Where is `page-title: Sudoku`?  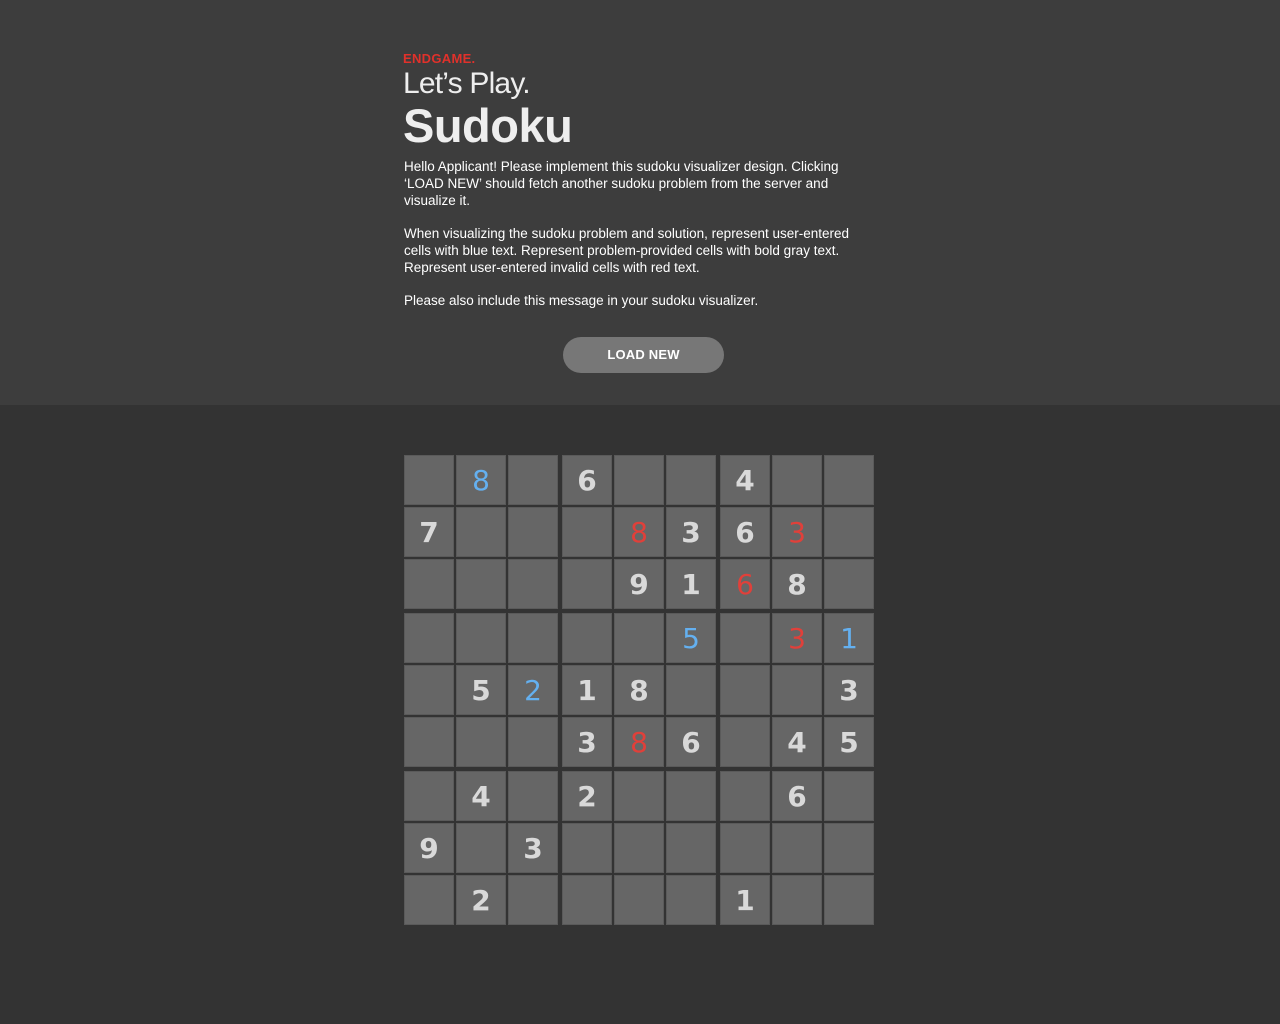 page-title: Sudoku is located at coordinates (488, 125).